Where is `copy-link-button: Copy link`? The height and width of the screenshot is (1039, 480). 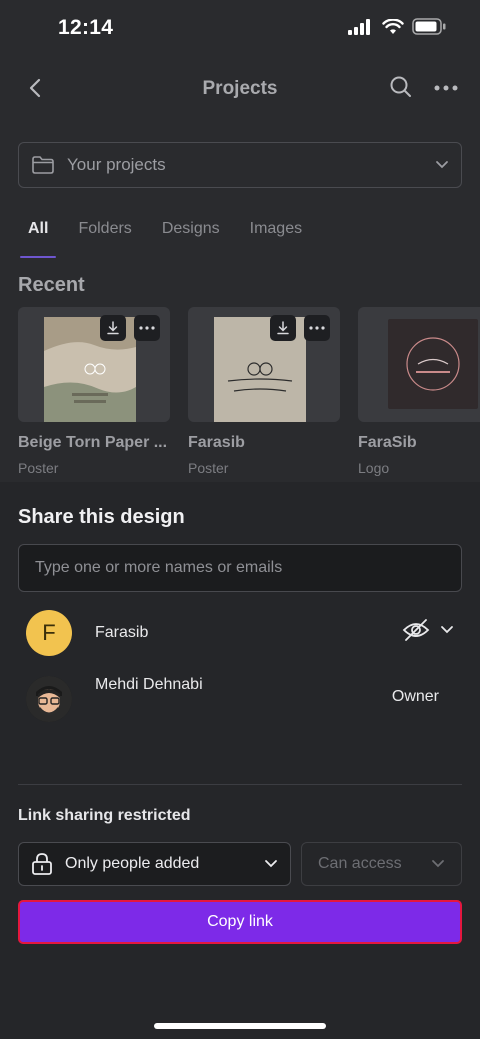
copy-link-button: Copy link is located at coordinates (240, 922).